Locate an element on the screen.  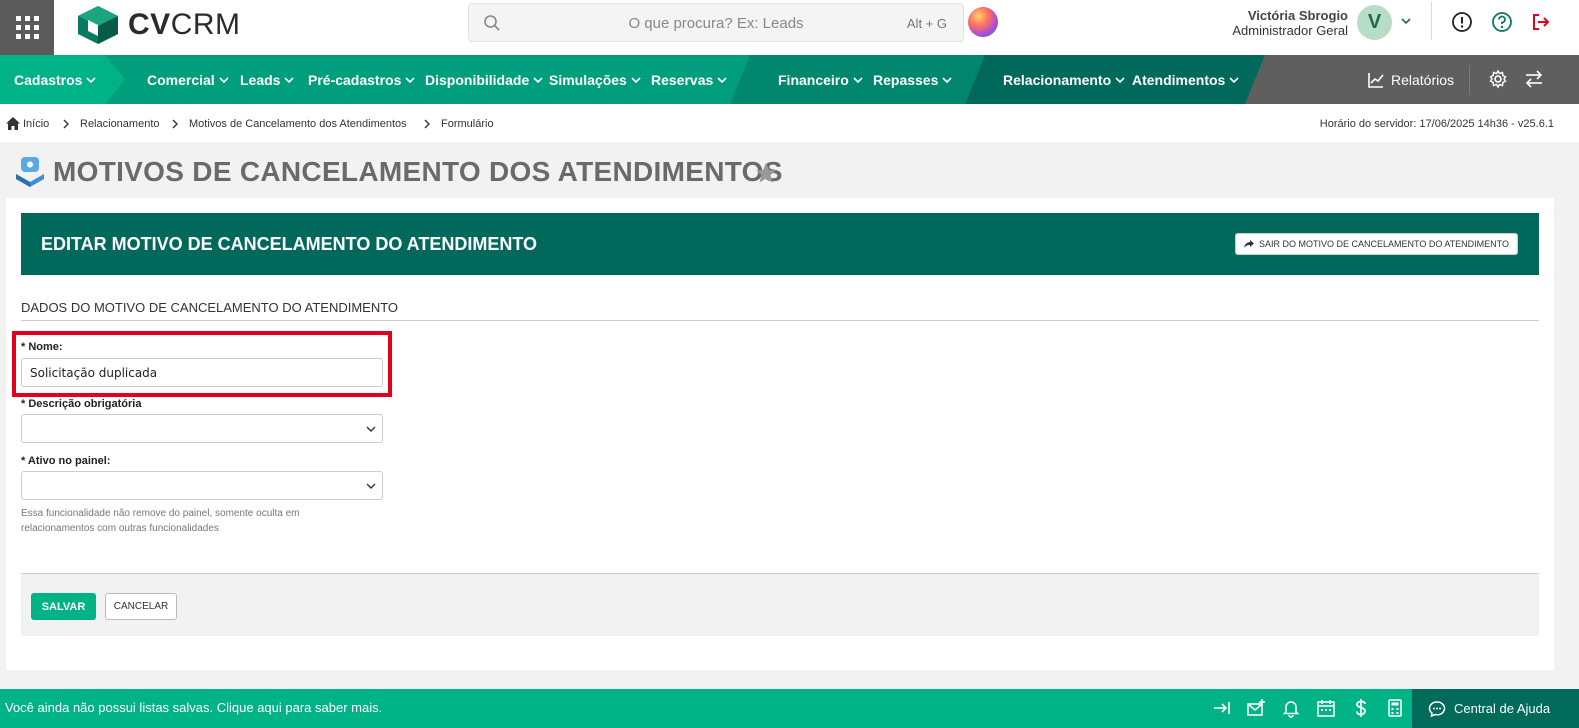
descricao-label: * Descrição obrigatória is located at coordinates (81, 404).